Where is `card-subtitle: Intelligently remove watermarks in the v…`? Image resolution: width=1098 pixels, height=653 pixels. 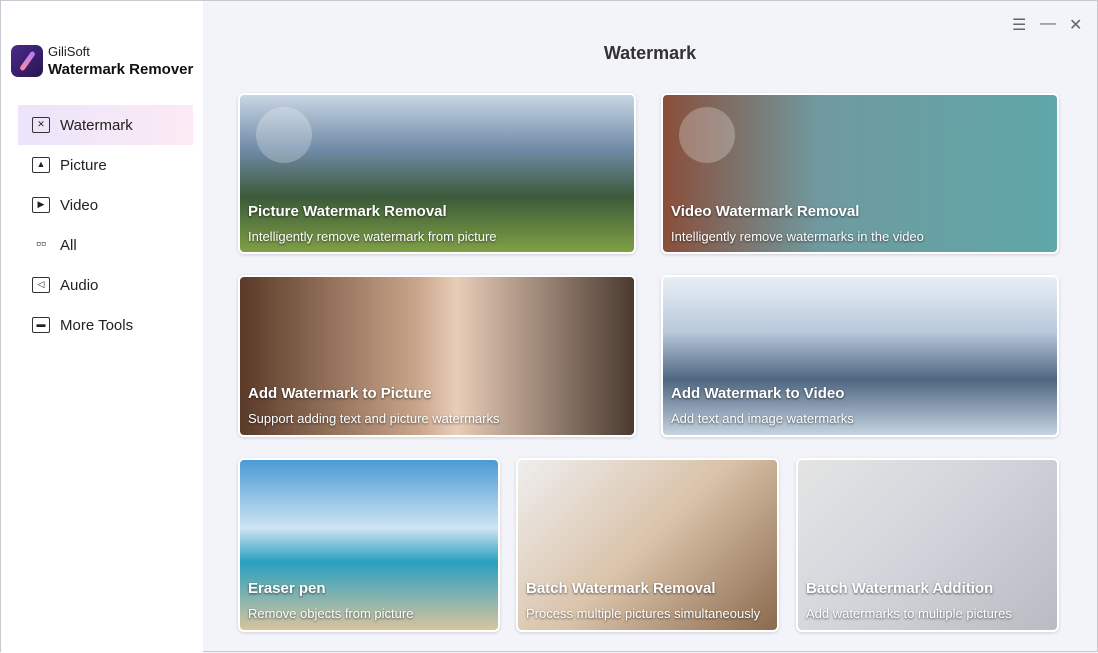
card-subtitle: Intelligently remove watermarks in the v… is located at coordinates (797, 236).